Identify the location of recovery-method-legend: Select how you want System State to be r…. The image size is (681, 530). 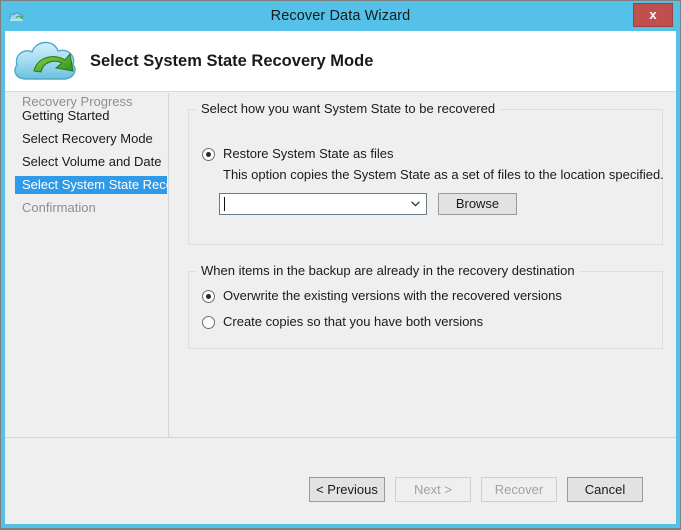
(348, 108).